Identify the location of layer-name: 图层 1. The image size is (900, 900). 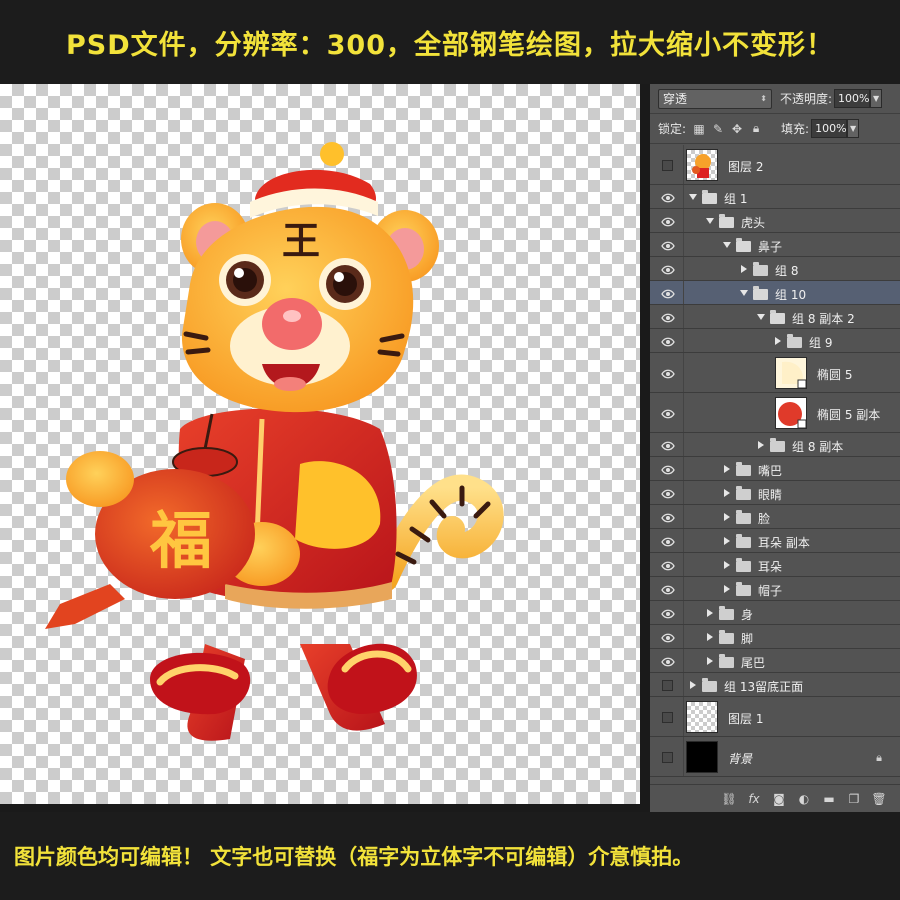
(746, 718).